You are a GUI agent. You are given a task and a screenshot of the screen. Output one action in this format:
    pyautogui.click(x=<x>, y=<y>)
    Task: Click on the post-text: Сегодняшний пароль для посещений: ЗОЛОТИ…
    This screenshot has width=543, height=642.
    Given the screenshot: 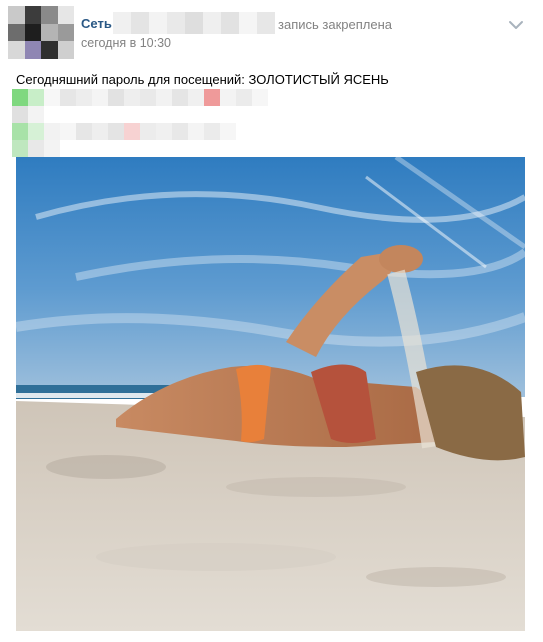 What is the action you would take?
    pyautogui.click(x=202, y=79)
    